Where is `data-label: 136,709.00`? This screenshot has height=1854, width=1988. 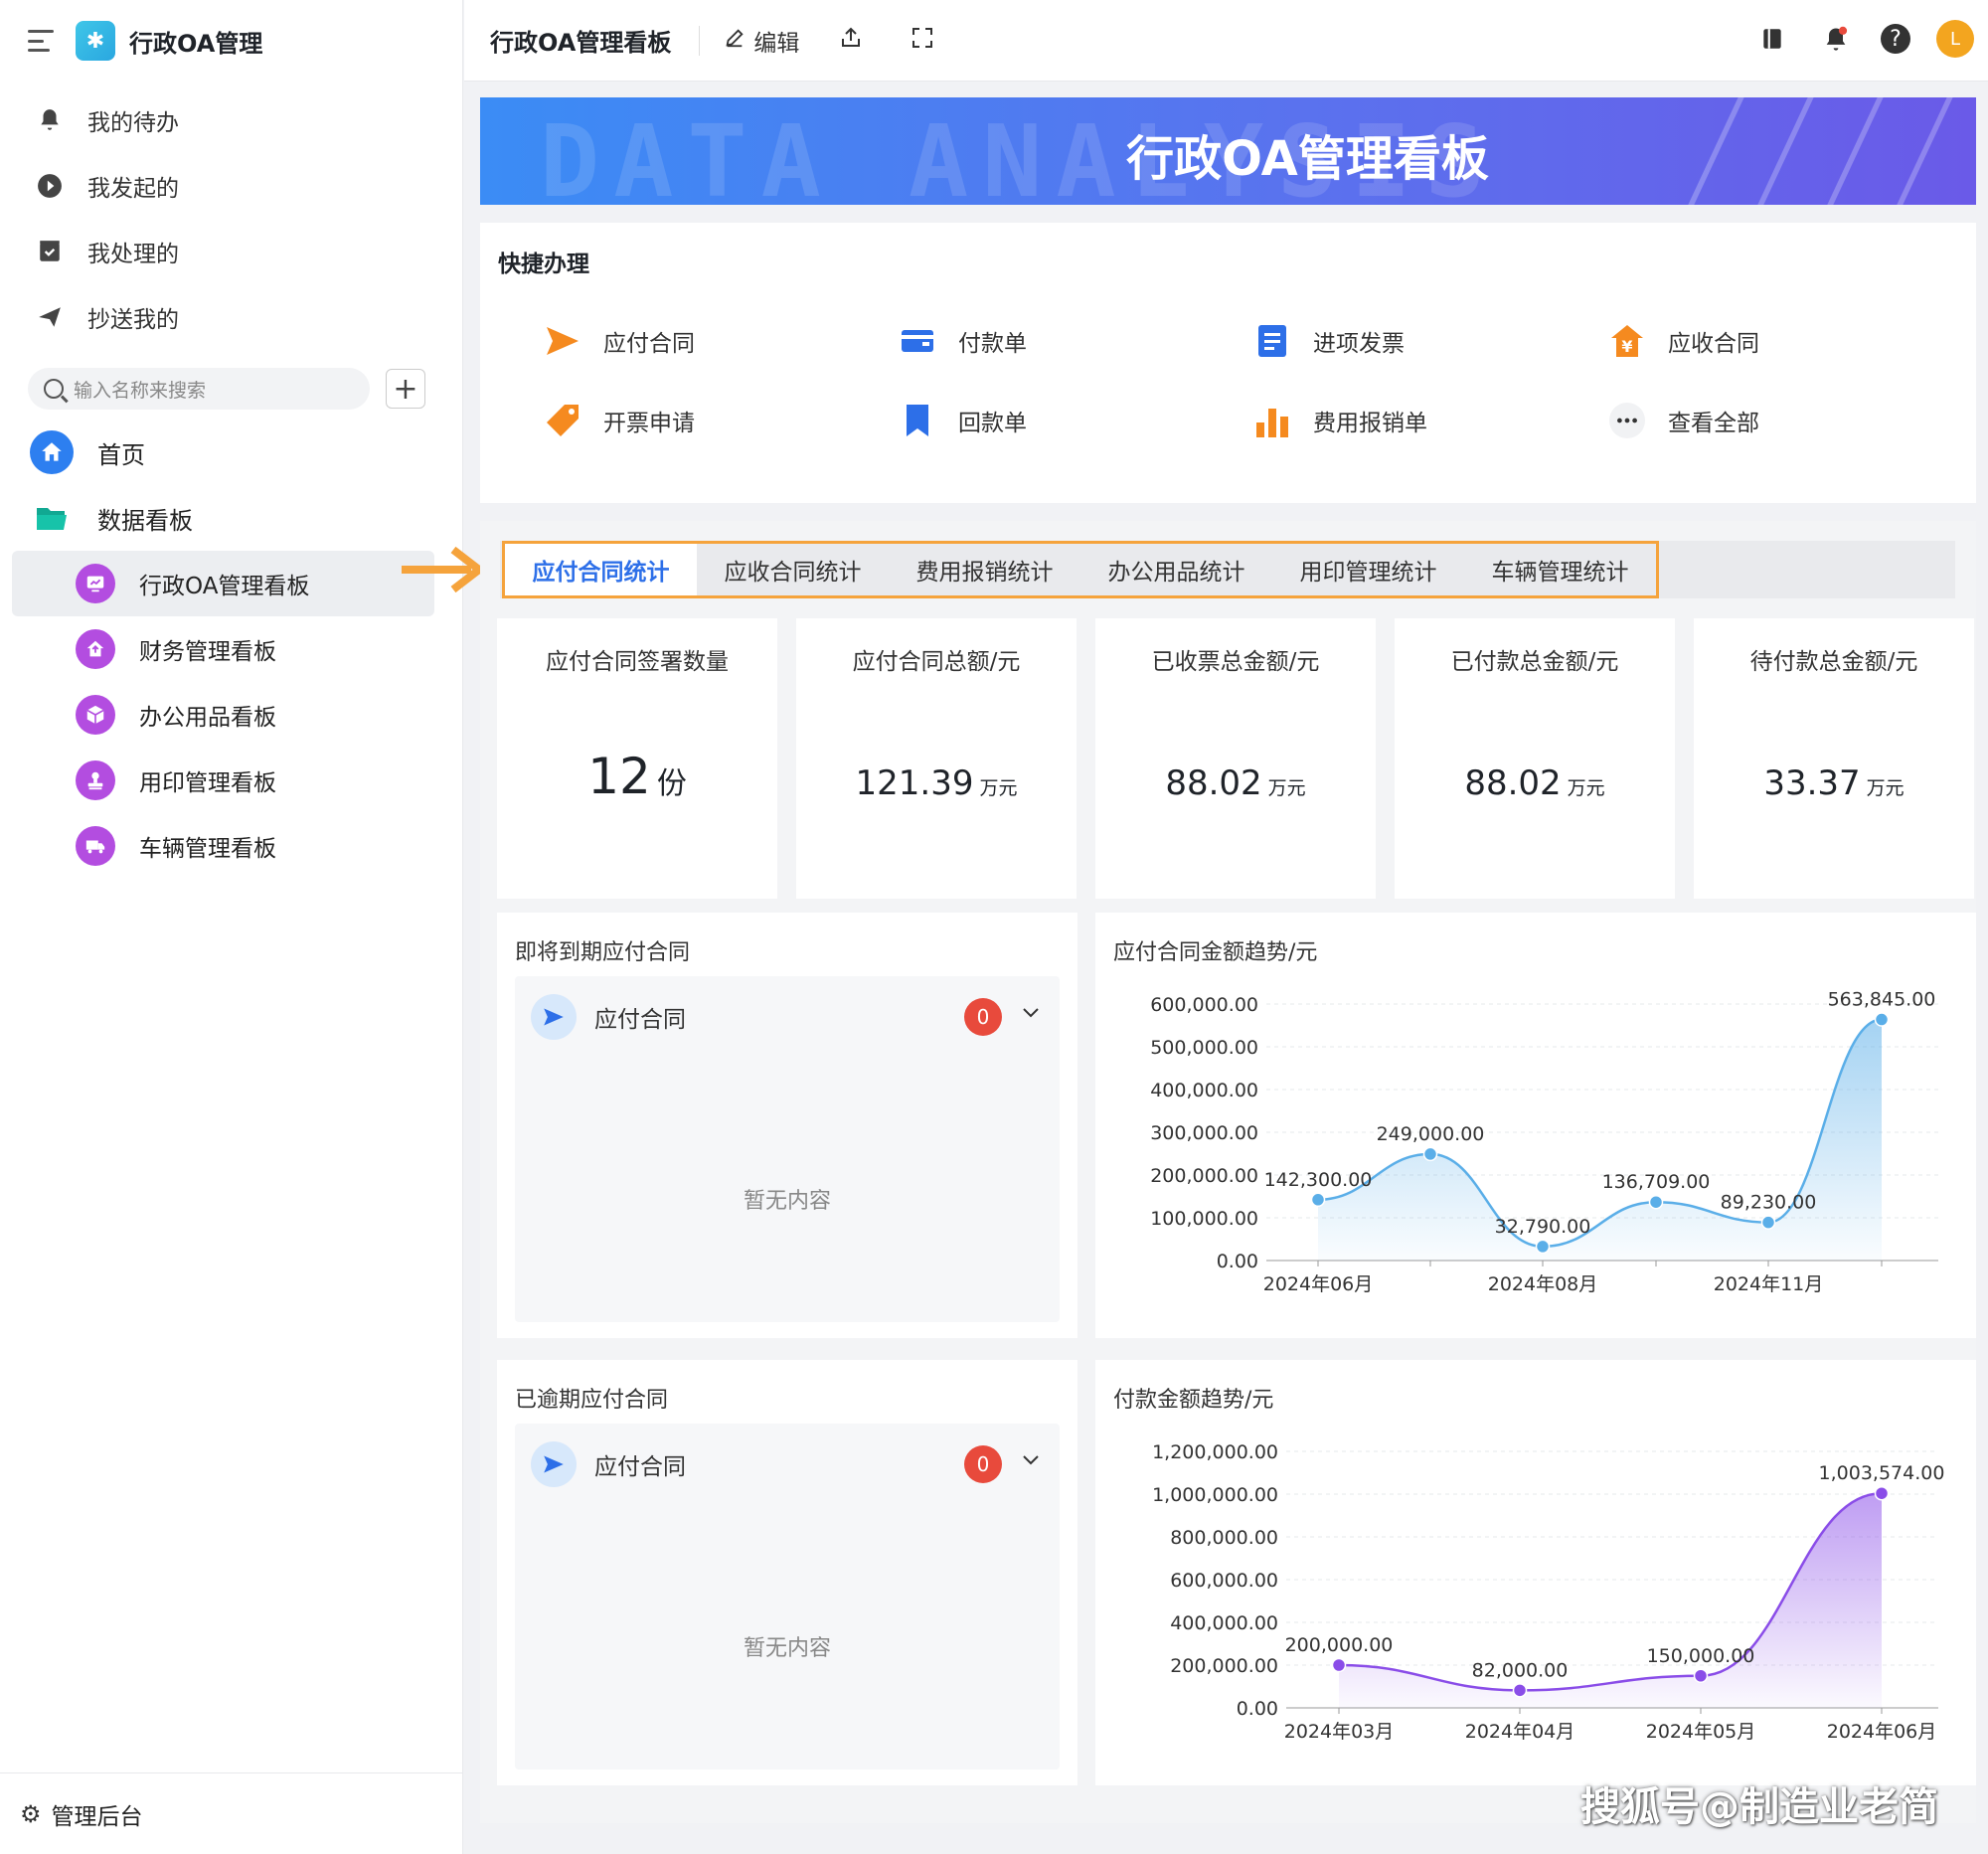
data-label: 136,709.00 is located at coordinates (1656, 1182).